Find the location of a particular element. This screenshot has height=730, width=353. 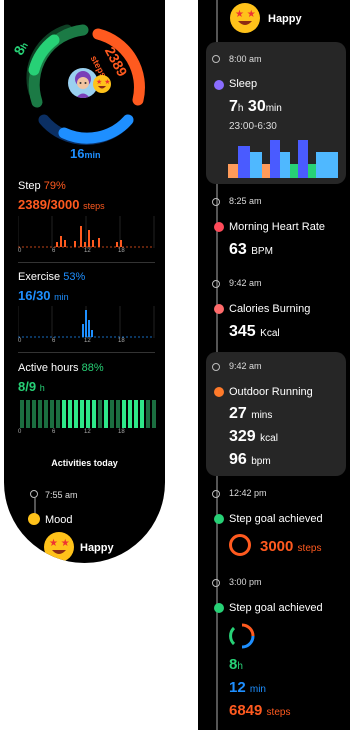

mood-emoji-icon: ★ ★ is located at coordinates (102, 84).